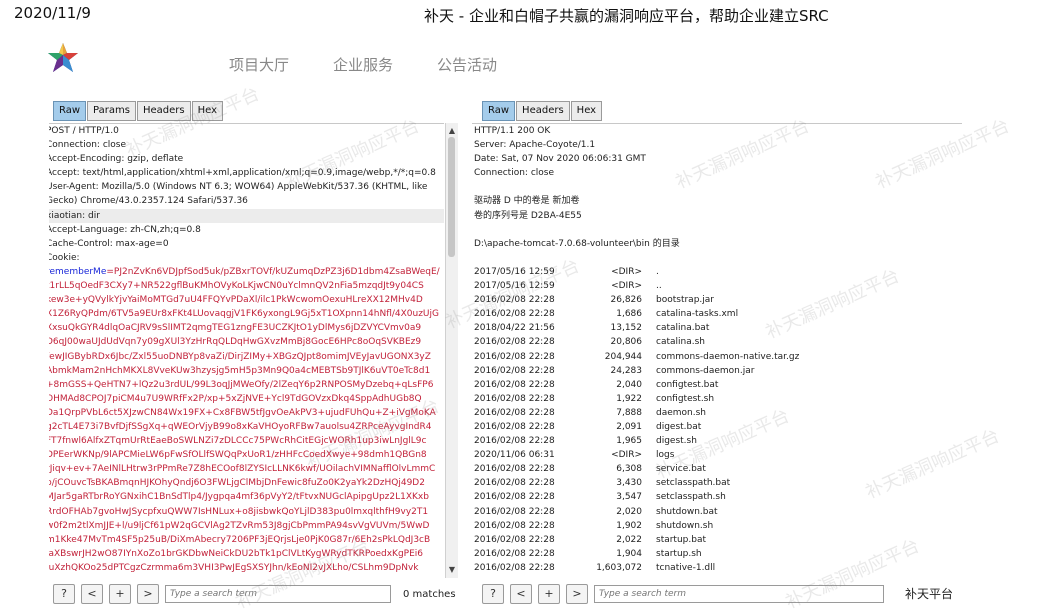  What do you see at coordinates (718, 328) in the screenshot?
I see `dir-entry-row: 2018/04/22 21:56 13,152 catalina.bat` at bounding box center [718, 328].